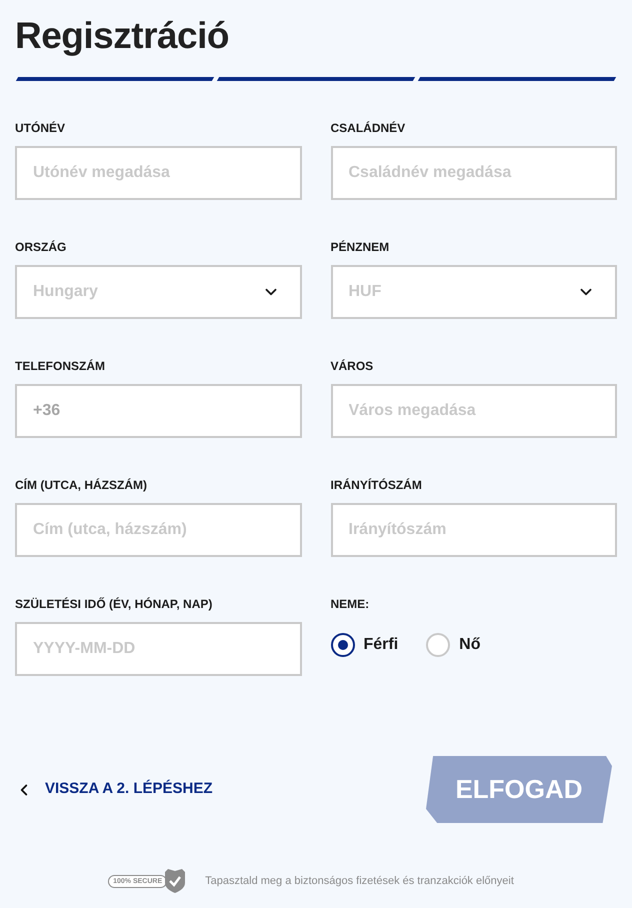 The height and width of the screenshot is (908, 632). I want to click on field-label: SZÜLETÉSI IDŐ (ÉV, HÓNAP, NAP), so click(114, 604).